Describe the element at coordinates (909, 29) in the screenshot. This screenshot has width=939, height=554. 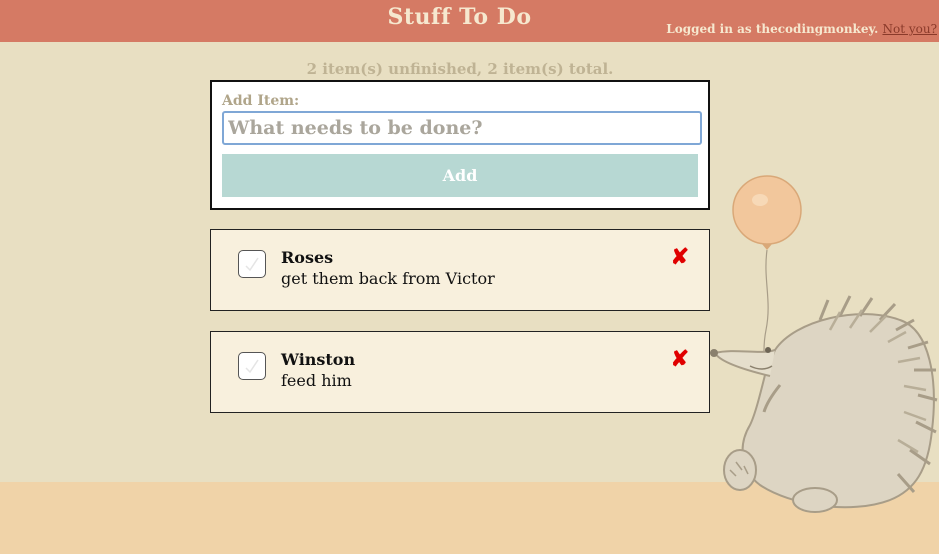
I see `not-you-link: Not you?` at that location.